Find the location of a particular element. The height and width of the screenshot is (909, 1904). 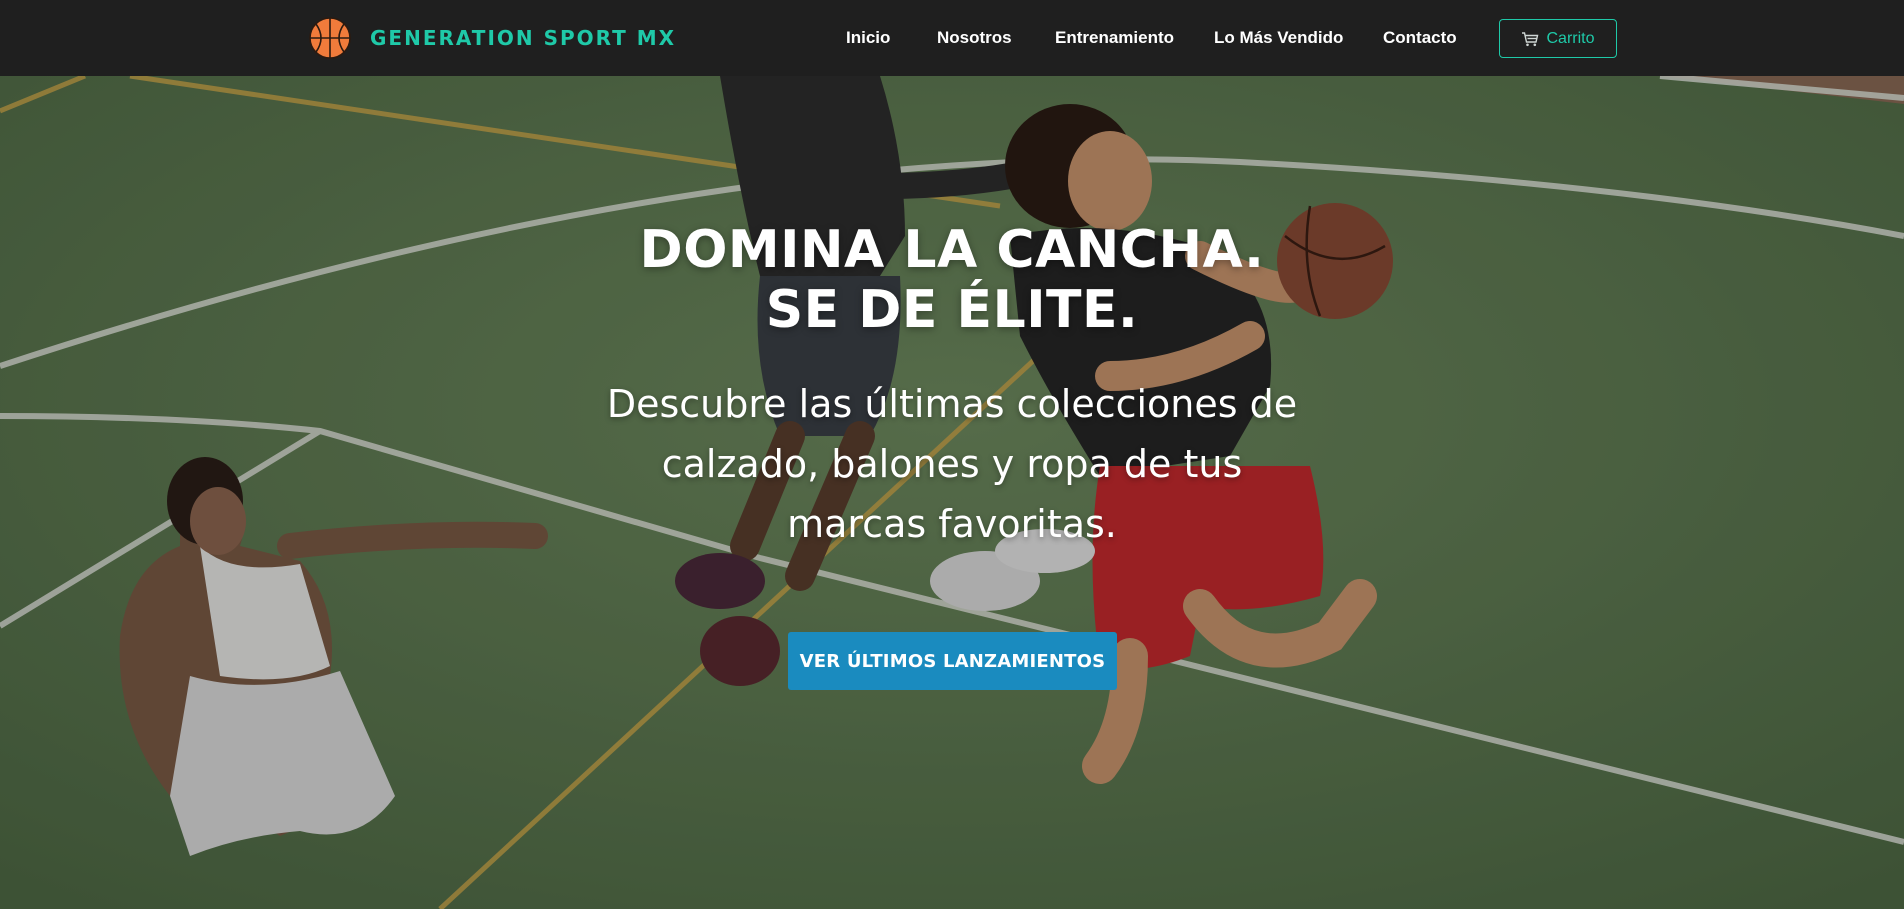

shopping-cart-icon is located at coordinates (1530, 38).